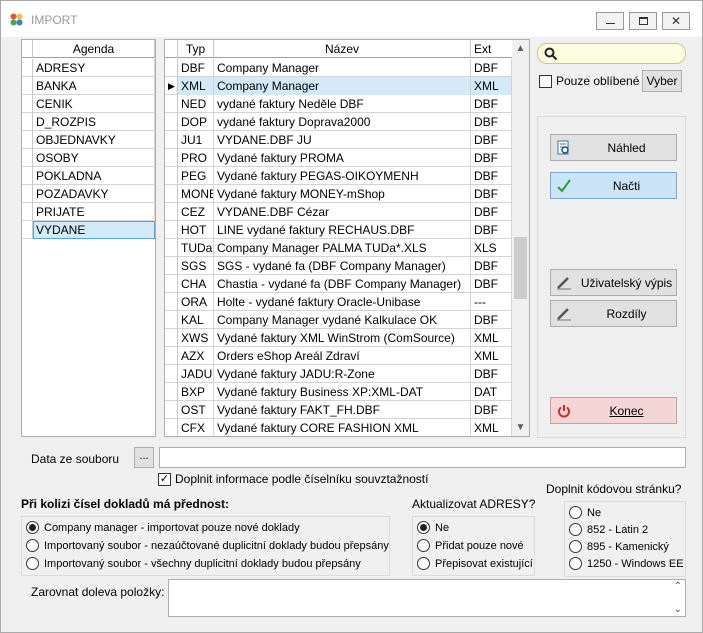  I want to click on nazev-cell: Vydané faktury FAKT_FH.DBF, so click(342, 410).